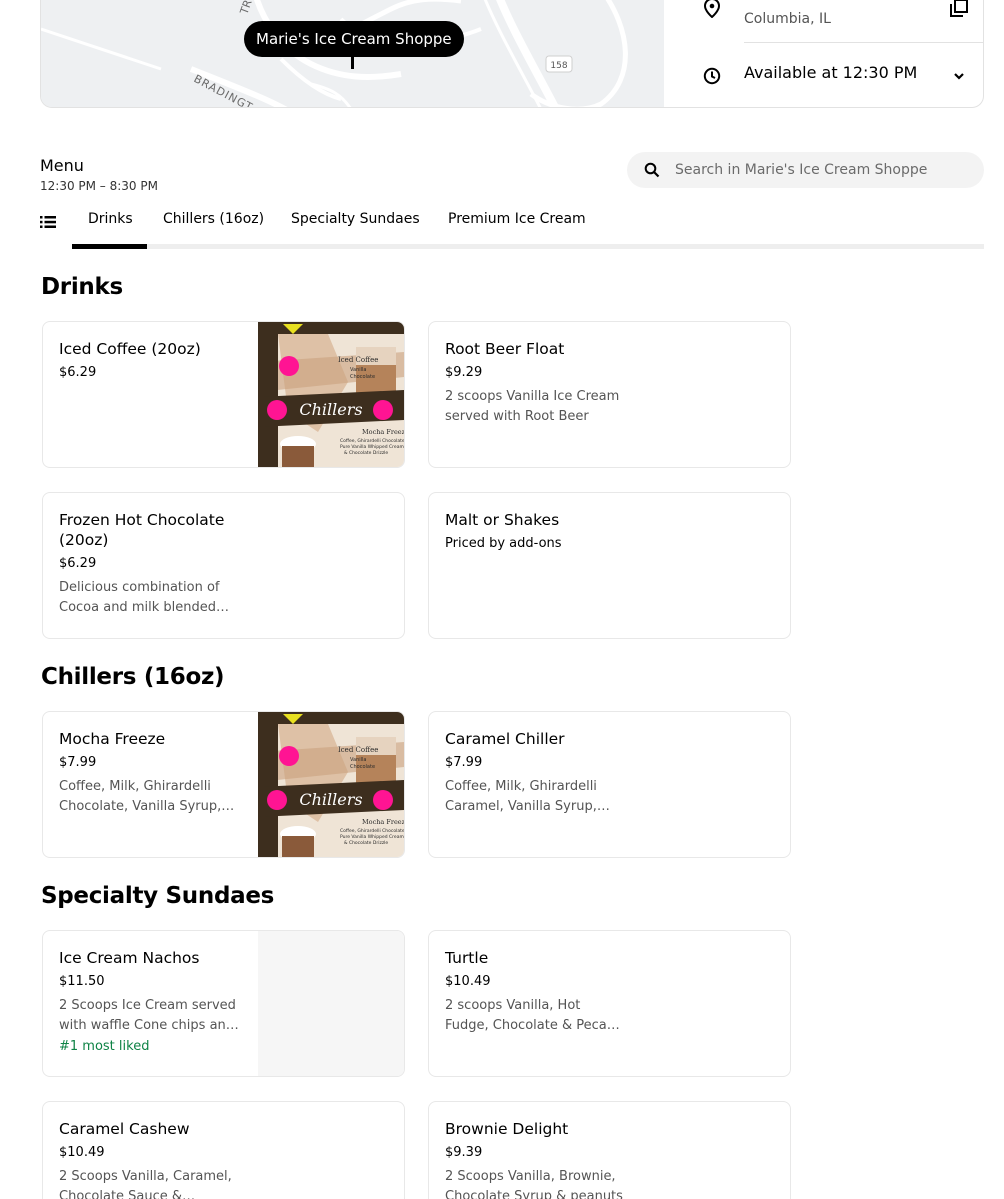 This screenshot has width=1004, height=1199. Describe the element at coordinates (124, 1129) in the screenshot. I see `item-name: Caramel Cashew` at that location.